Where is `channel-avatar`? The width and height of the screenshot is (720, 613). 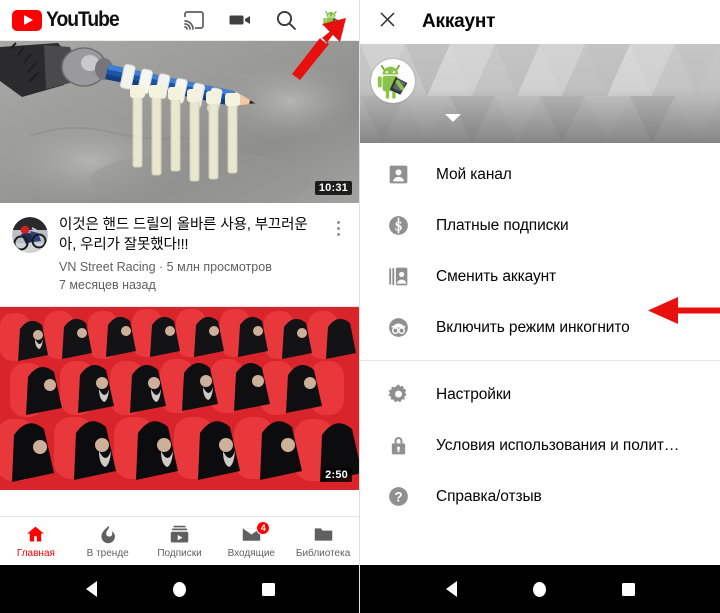
channel-avatar is located at coordinates (30, 235).